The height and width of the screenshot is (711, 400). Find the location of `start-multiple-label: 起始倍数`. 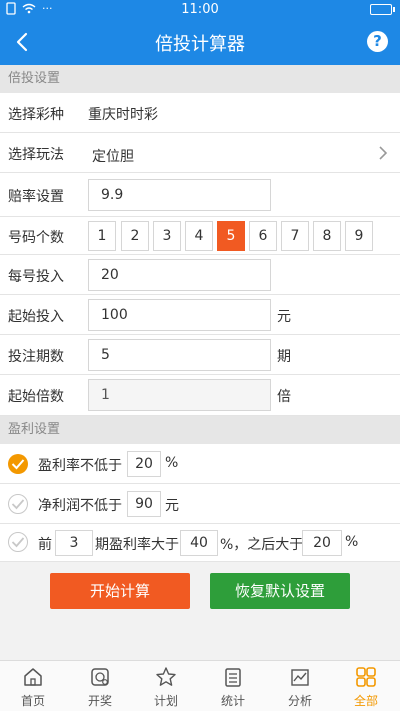

start-multiple-label: 起始倍数 is located at coordinates (36, 397).